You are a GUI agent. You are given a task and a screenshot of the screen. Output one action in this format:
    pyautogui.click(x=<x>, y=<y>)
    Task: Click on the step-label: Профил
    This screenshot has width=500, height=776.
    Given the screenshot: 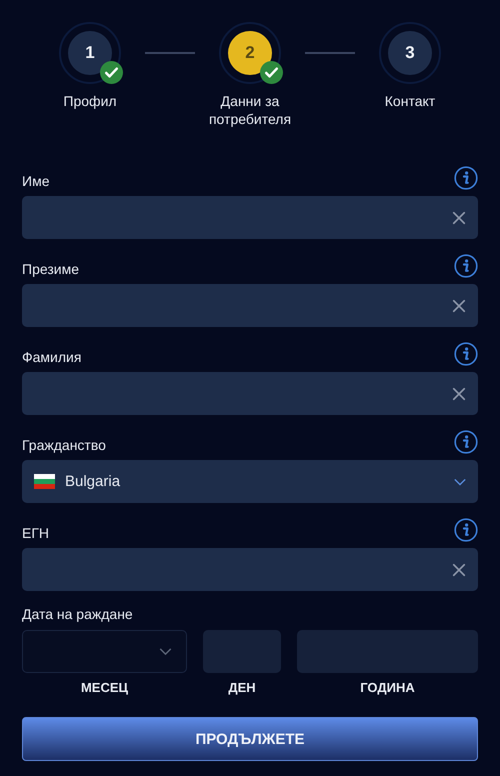 What is the action you would take?
    pyautogui.click(x=90, y=101)
    